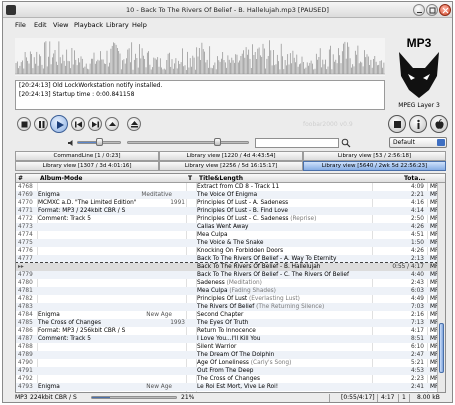 This screenshot has width=455, height=405. Describe the element at coordinates (230, 291) in the screenshot. I see `table-row: 4781Mea Culpa (Fading Shades)6:03MP3` at that location.